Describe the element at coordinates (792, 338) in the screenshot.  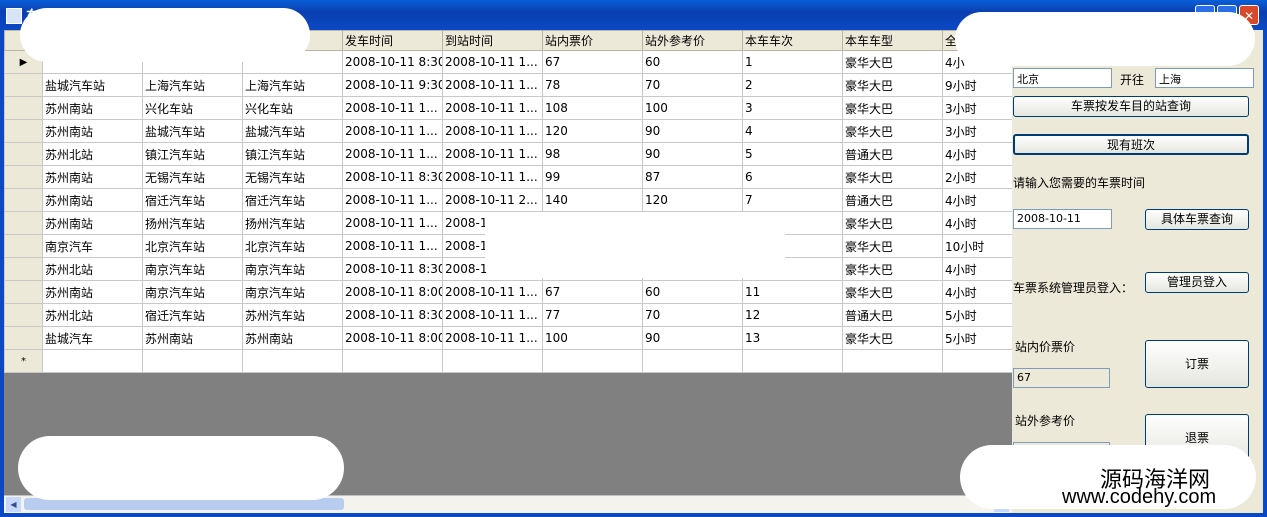
I see `grid-cell: 13` at that location.